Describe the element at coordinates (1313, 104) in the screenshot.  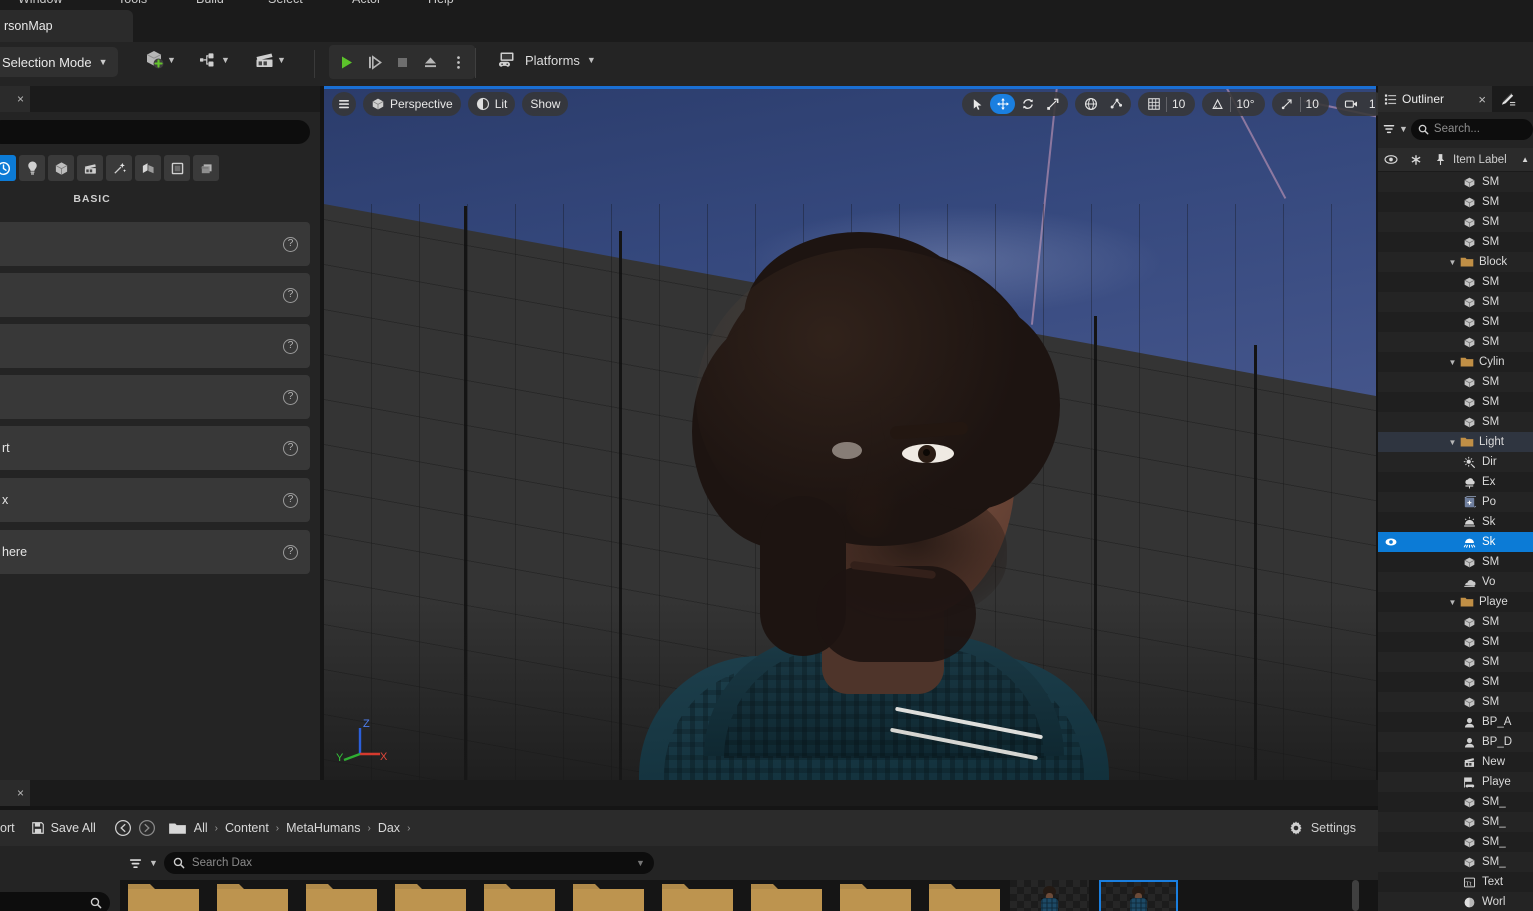
I see `scale-snap-value: 10` at that location.